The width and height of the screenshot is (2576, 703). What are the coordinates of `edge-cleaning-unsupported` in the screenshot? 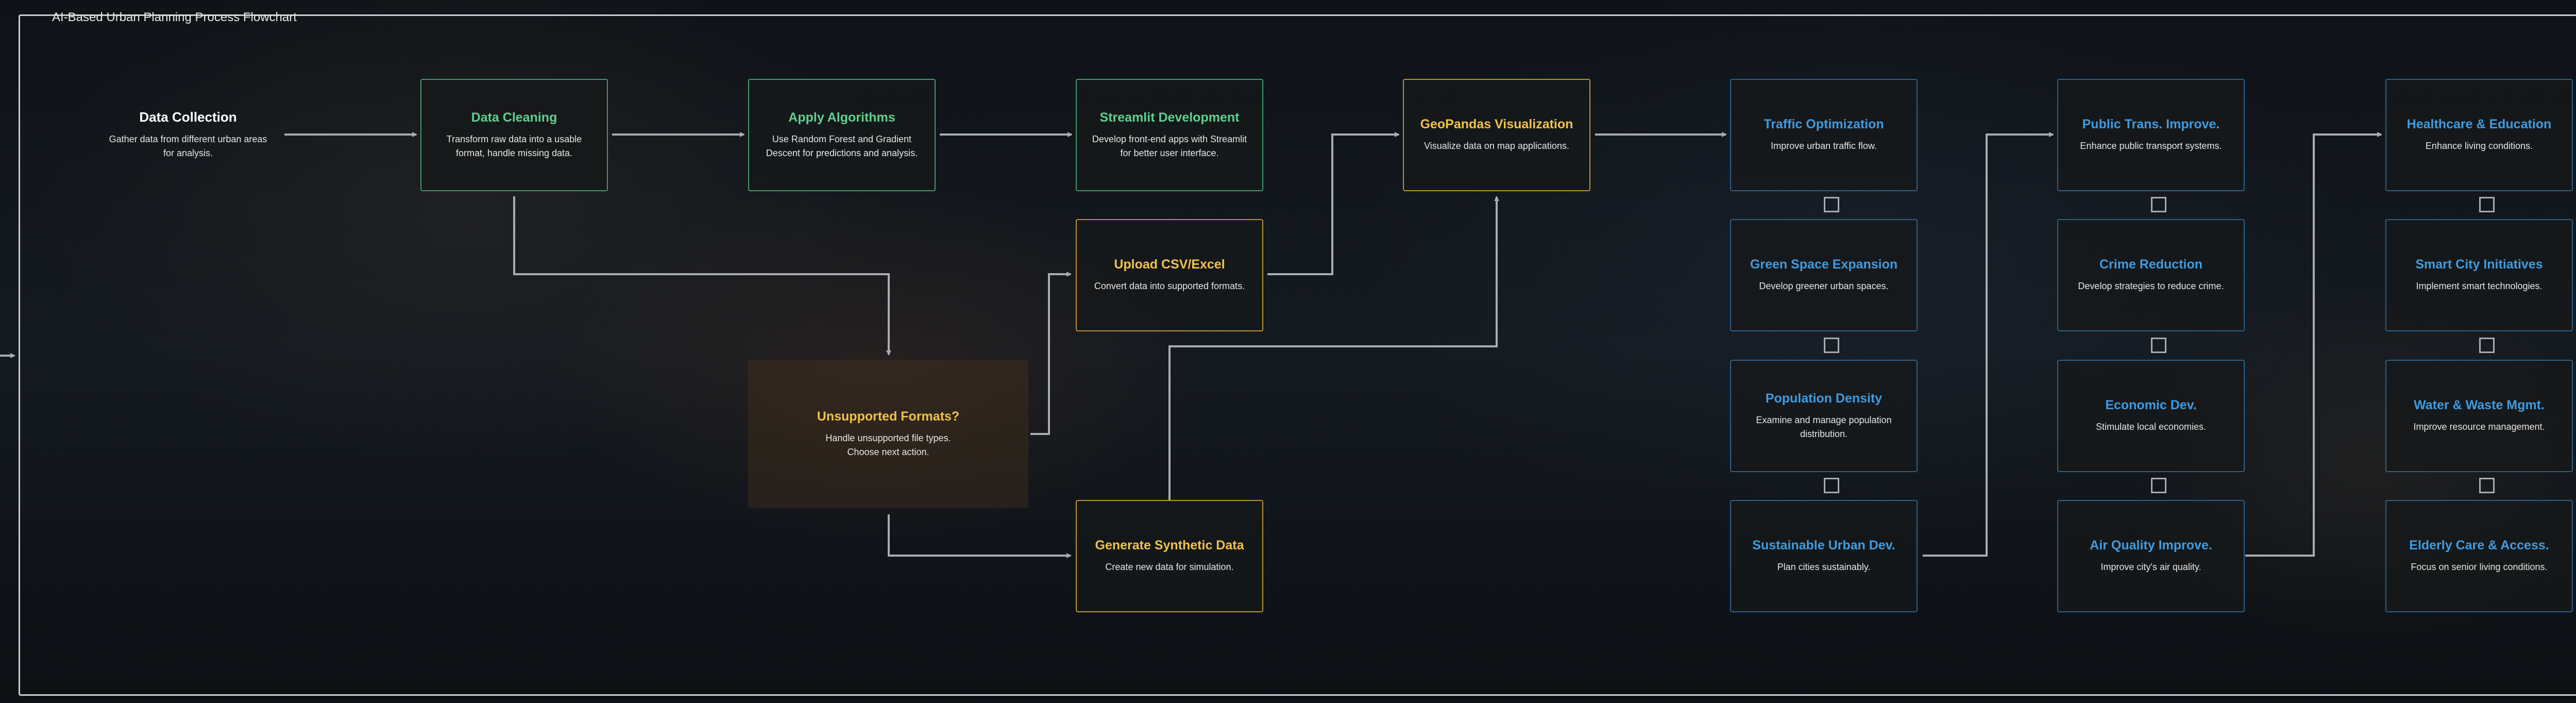 It's located at (702, 276).